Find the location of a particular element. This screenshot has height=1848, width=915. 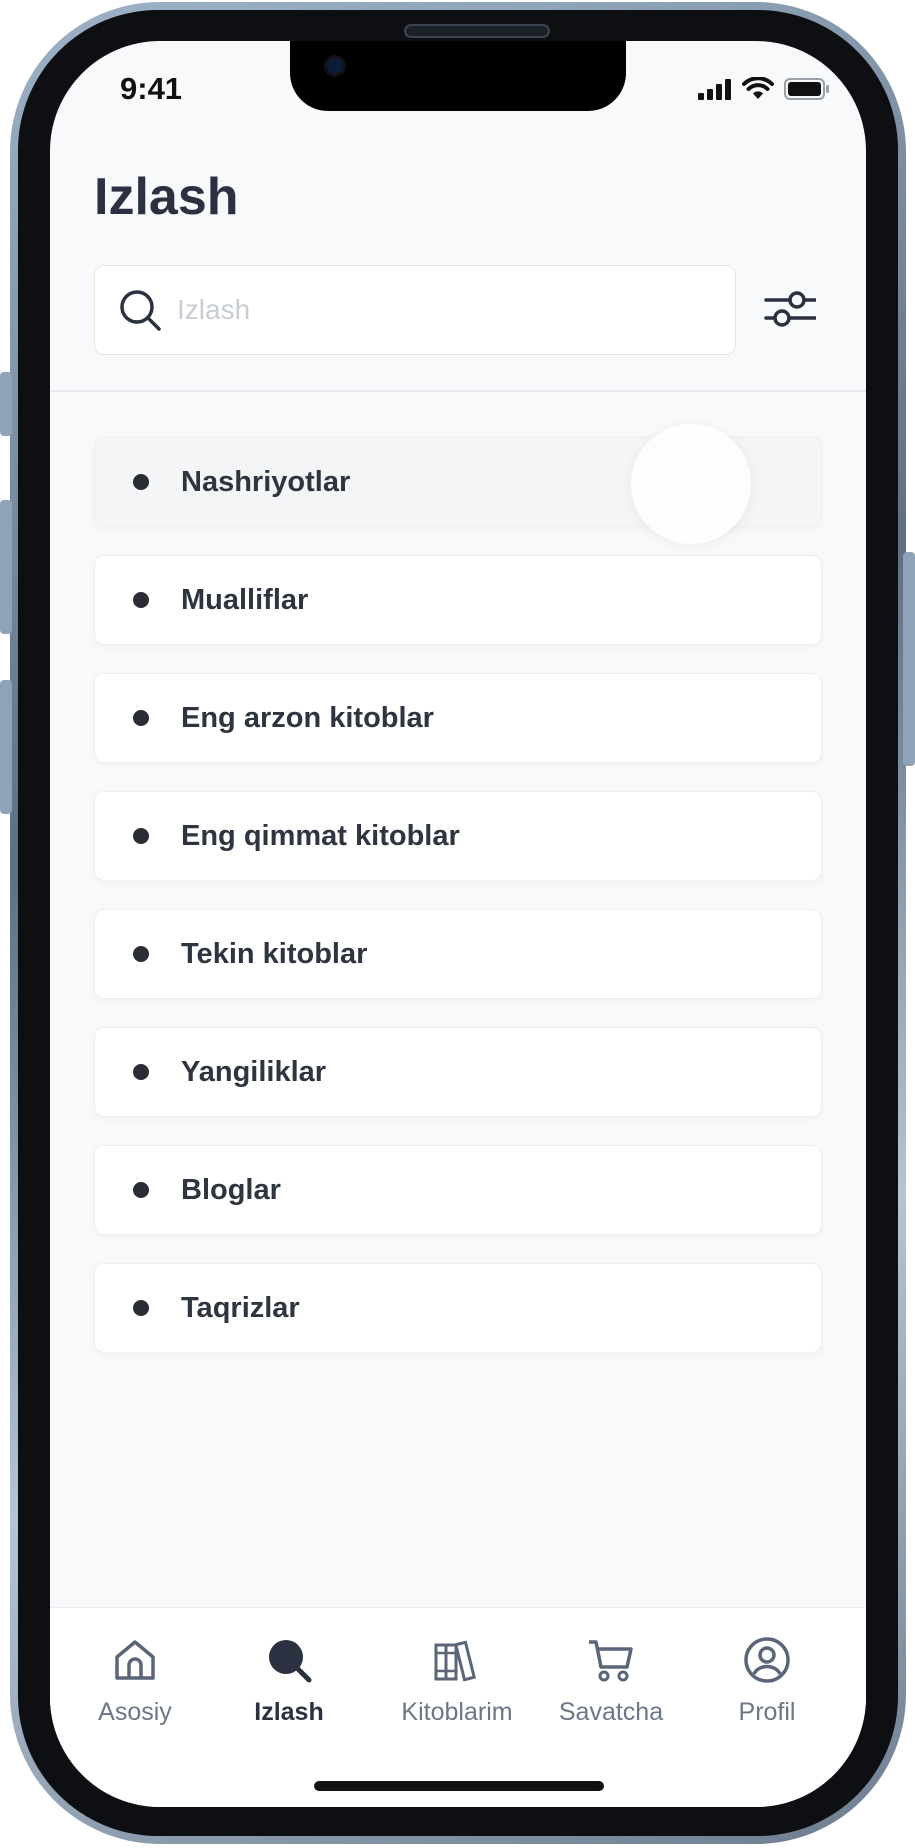

earpiece-speaker is located at coordinates (477, 31).